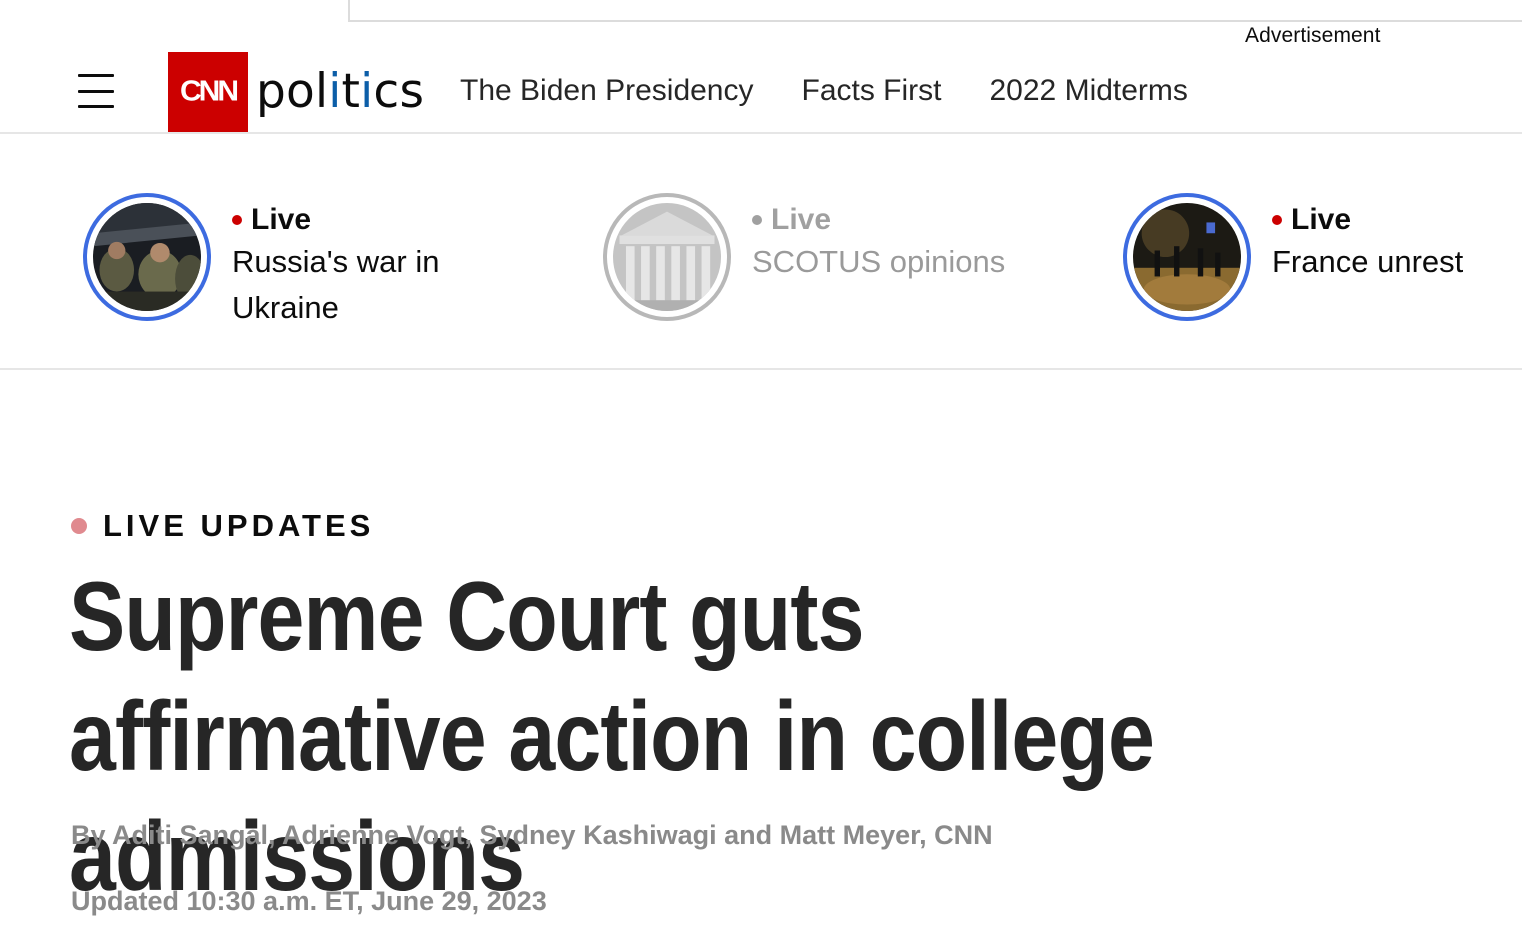  I want to click on cnn-logo-text: CNN, so click(209, 91).